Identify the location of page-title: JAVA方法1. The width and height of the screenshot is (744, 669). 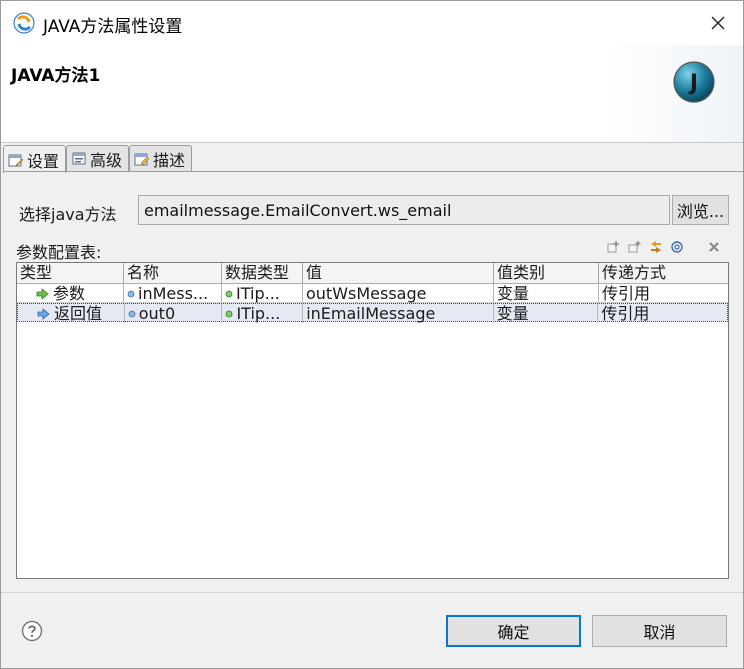
(56, 76).